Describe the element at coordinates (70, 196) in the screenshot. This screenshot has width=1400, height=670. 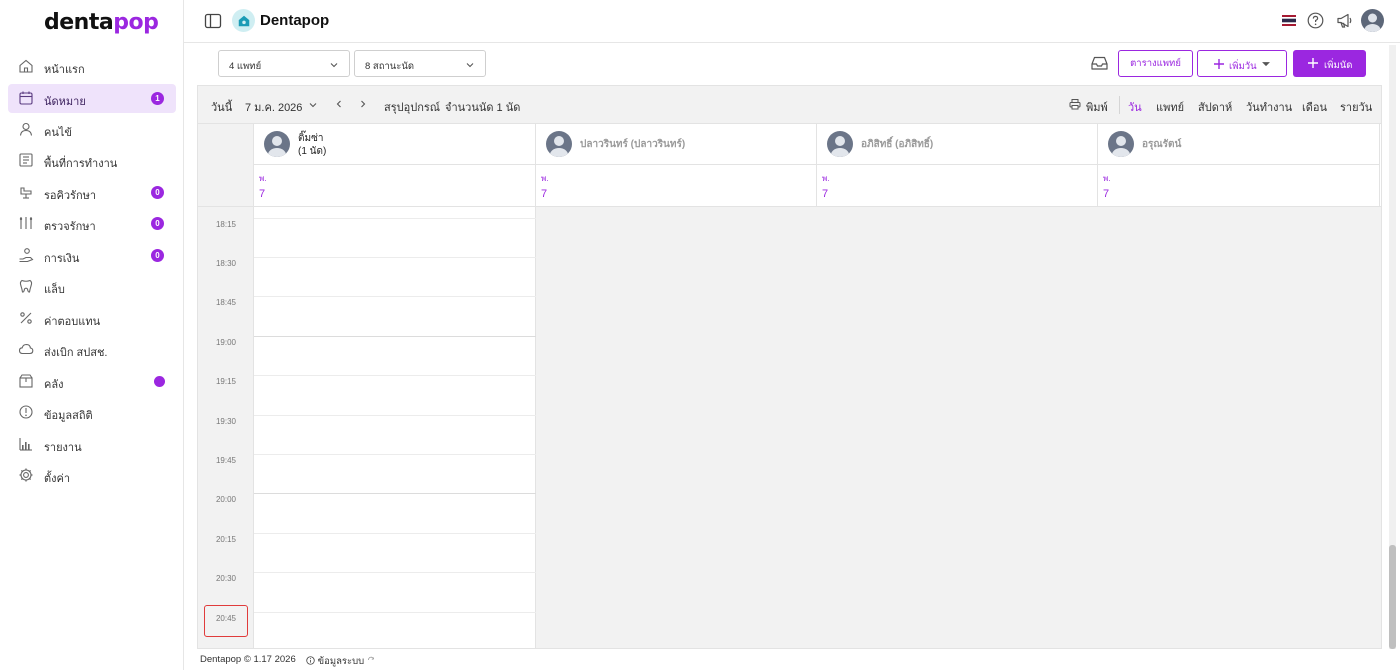
I see `sidebar-item-label: รอคิวรักษา` at that location.